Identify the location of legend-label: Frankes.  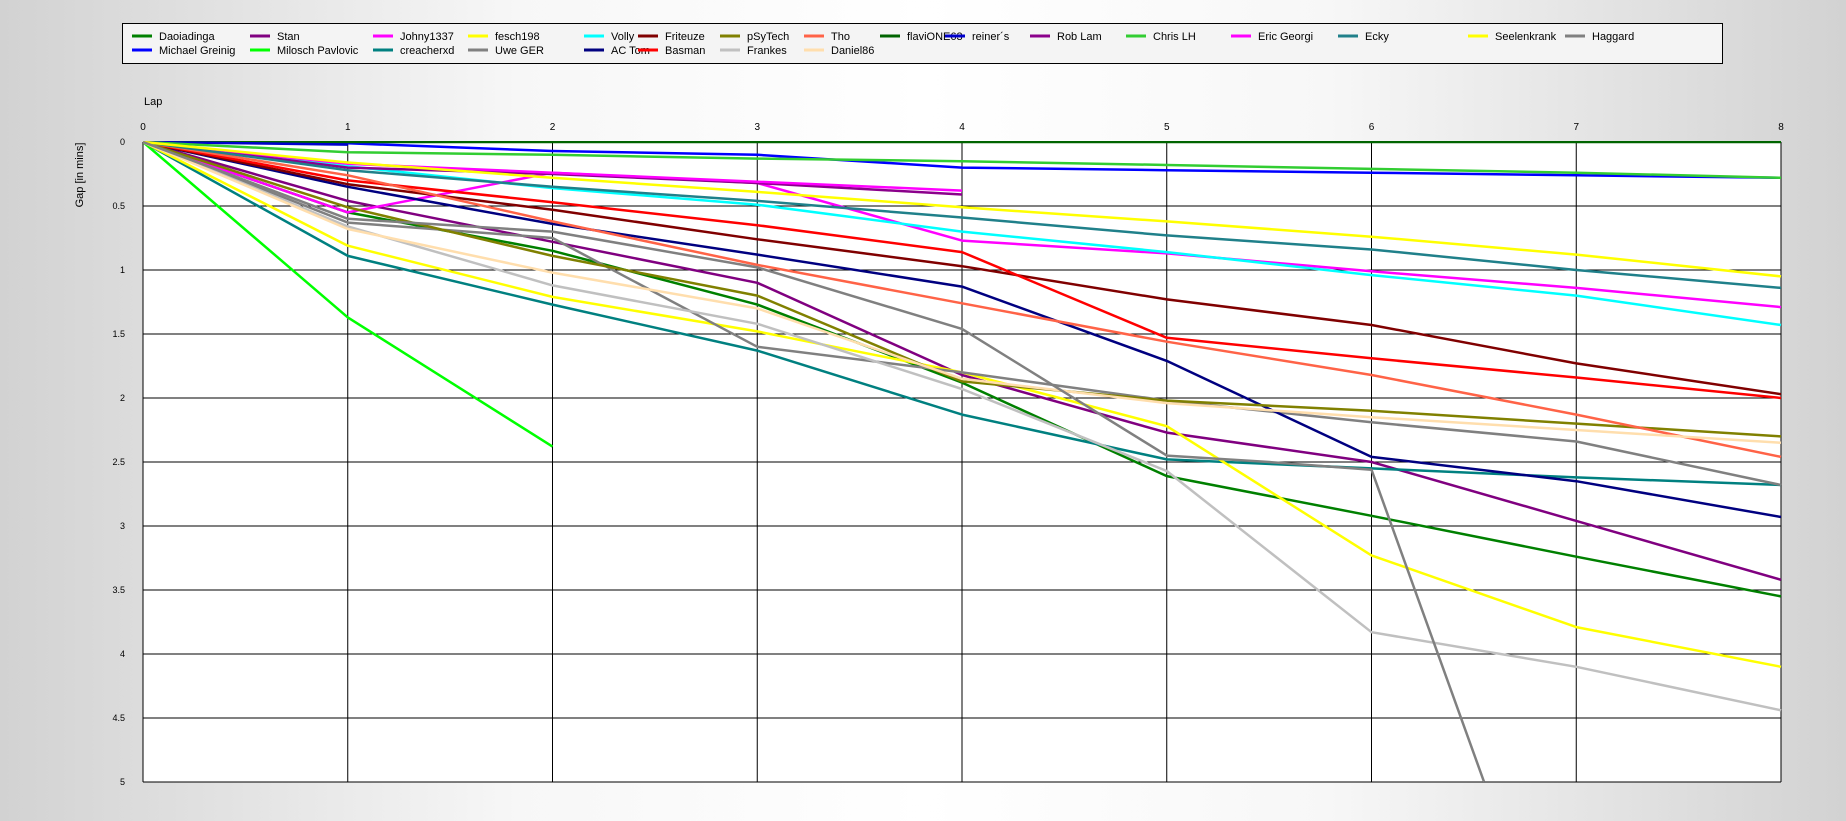
(767, 51).